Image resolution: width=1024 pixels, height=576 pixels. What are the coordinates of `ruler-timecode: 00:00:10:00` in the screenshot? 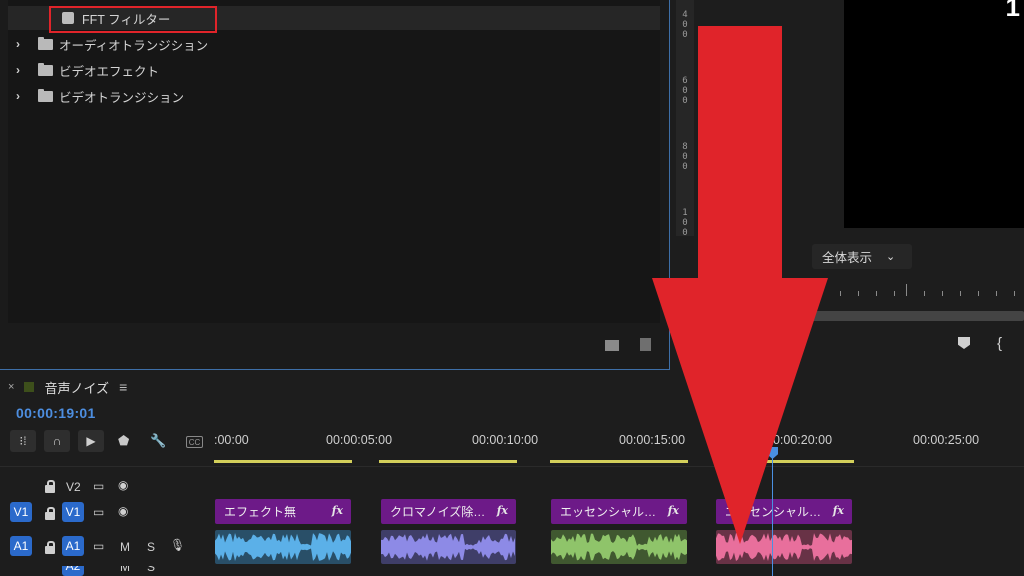 It's located at (505, 440).